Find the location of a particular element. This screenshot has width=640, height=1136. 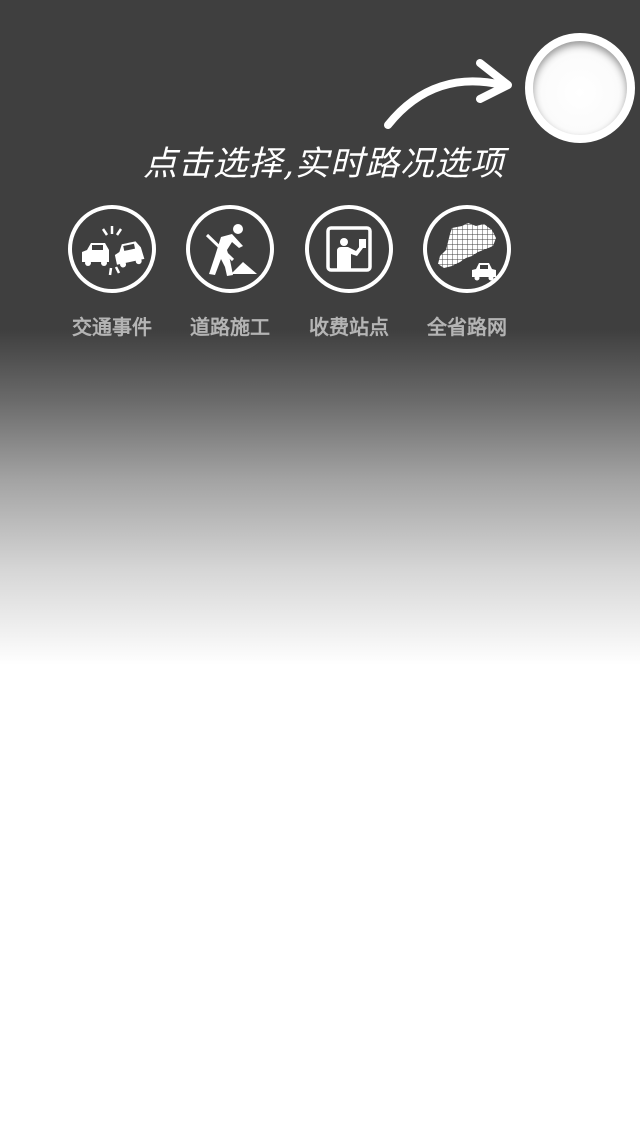

option-toll-station: 收费站点 is located at coordinates (349, 274).